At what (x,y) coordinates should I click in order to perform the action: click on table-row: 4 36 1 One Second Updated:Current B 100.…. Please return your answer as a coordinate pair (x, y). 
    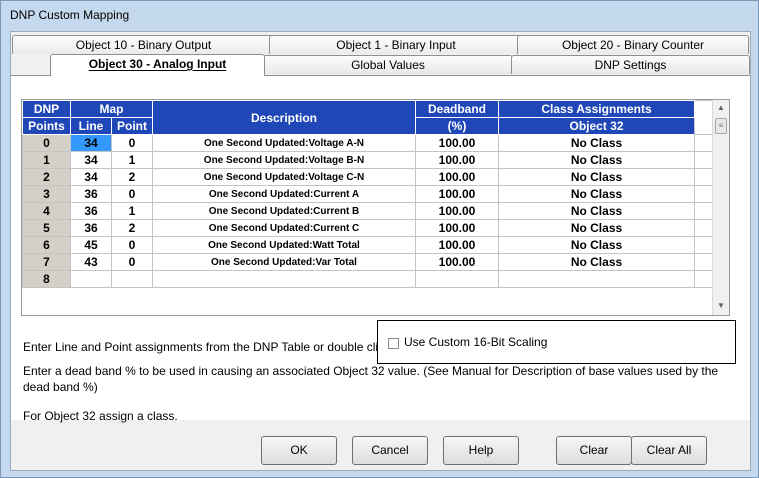
    Looking at the image, I should click on (375, 211).